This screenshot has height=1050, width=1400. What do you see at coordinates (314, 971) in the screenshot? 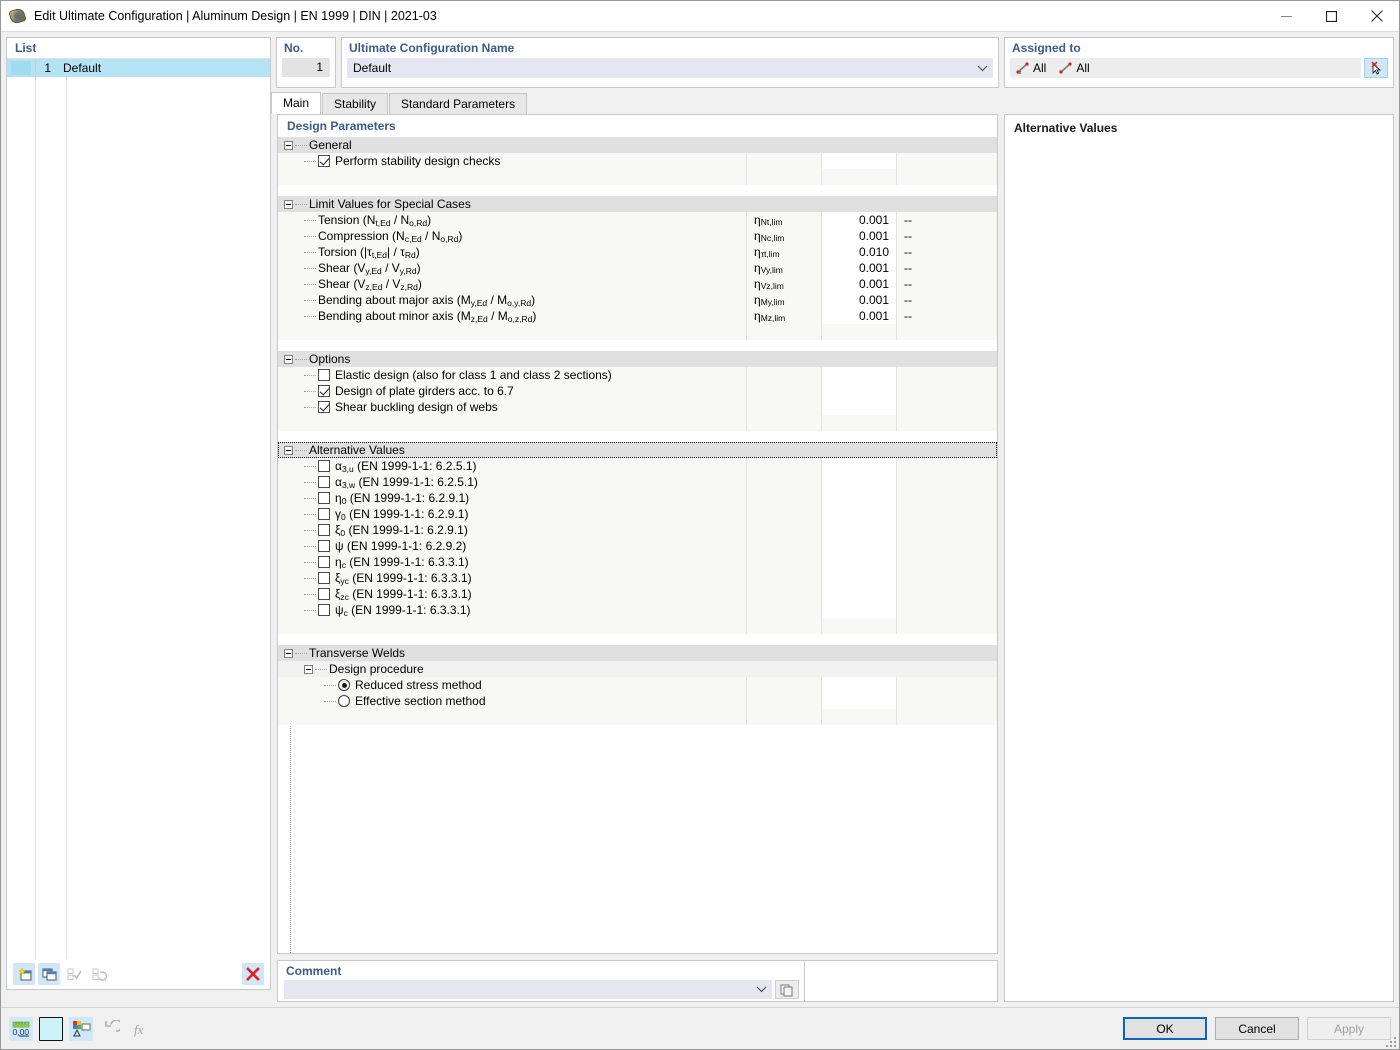
I see `comment-header: Comment` at bounding box center [314, 971].